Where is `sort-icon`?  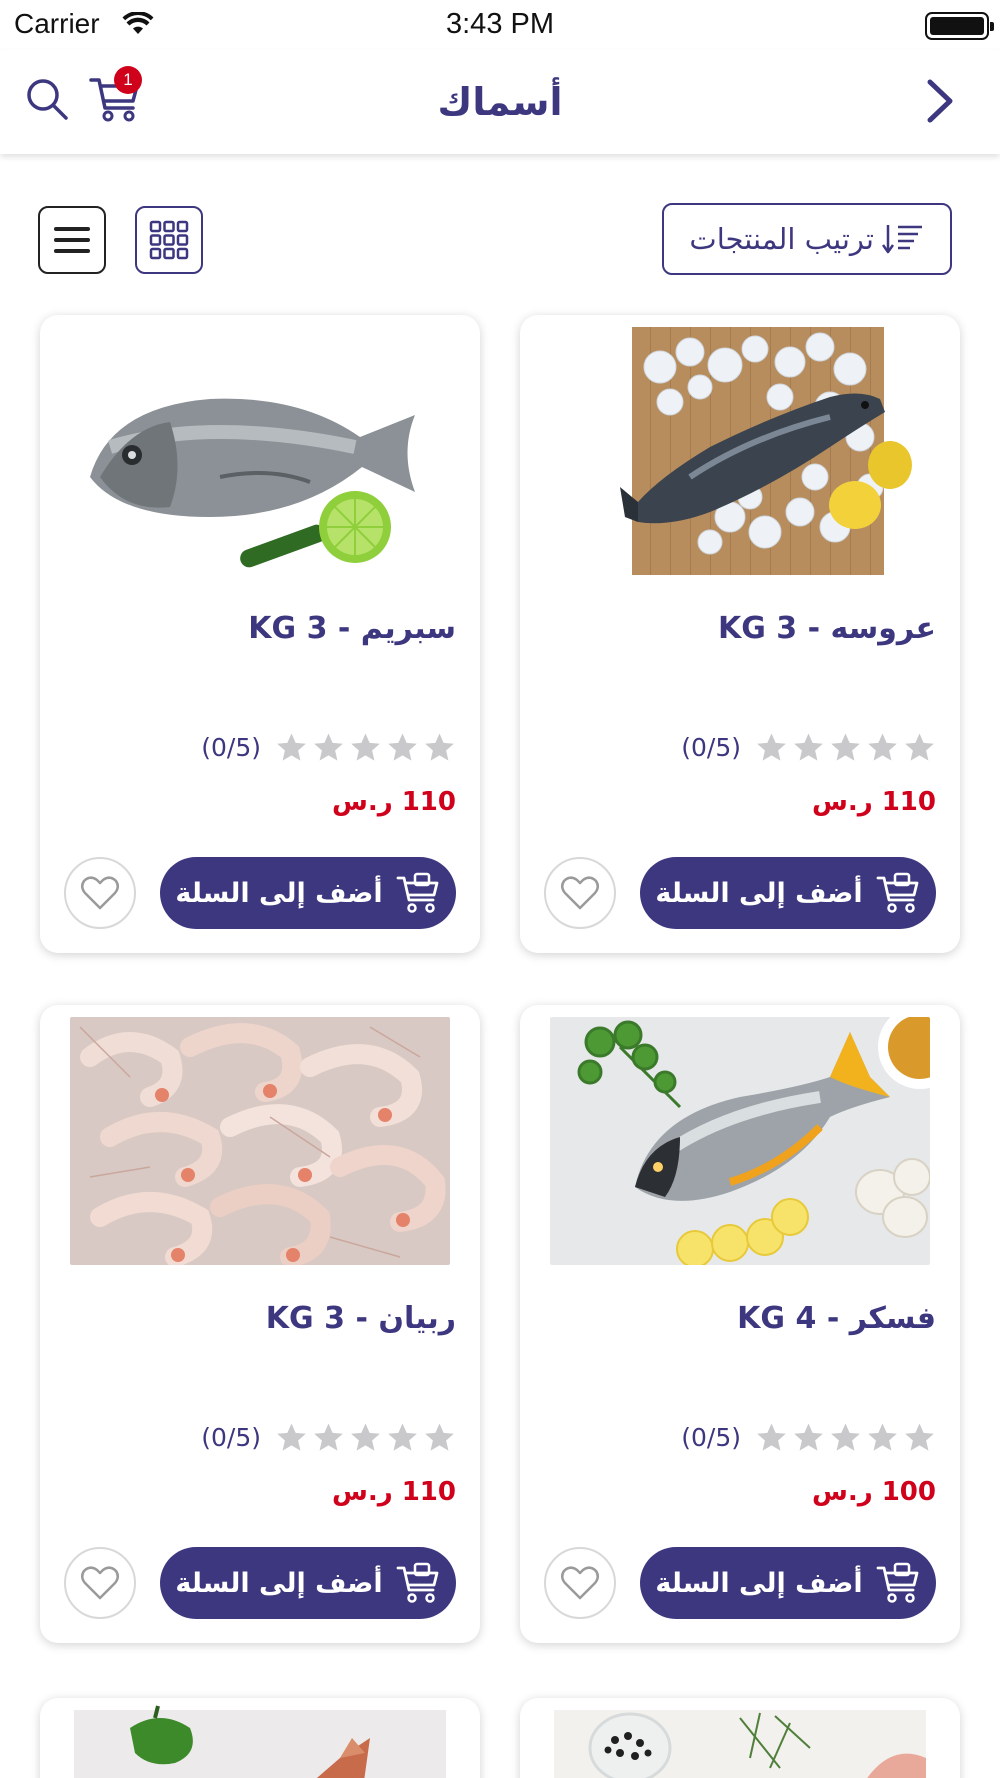
sort-icon is located at coordinates (902, 239).